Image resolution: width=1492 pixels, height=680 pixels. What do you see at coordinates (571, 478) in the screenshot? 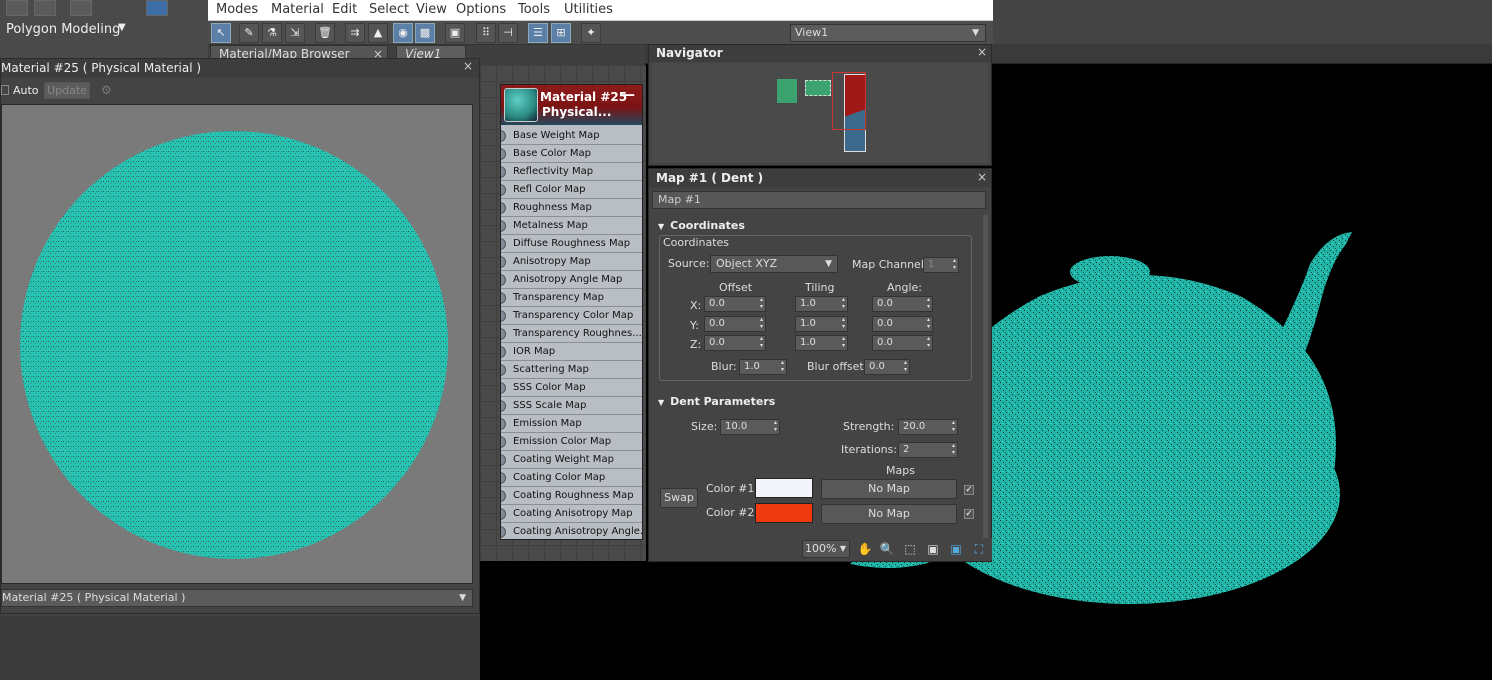
I see `node-slot: Coating Color Map` at bounding box center [571, 478].